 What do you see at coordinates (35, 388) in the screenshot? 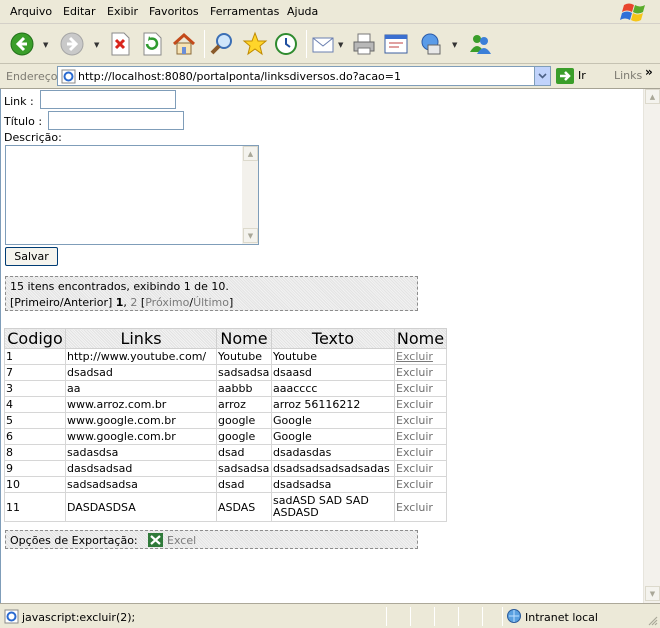
I see `cell-codigo: 3` at bounding box center [35, 388].